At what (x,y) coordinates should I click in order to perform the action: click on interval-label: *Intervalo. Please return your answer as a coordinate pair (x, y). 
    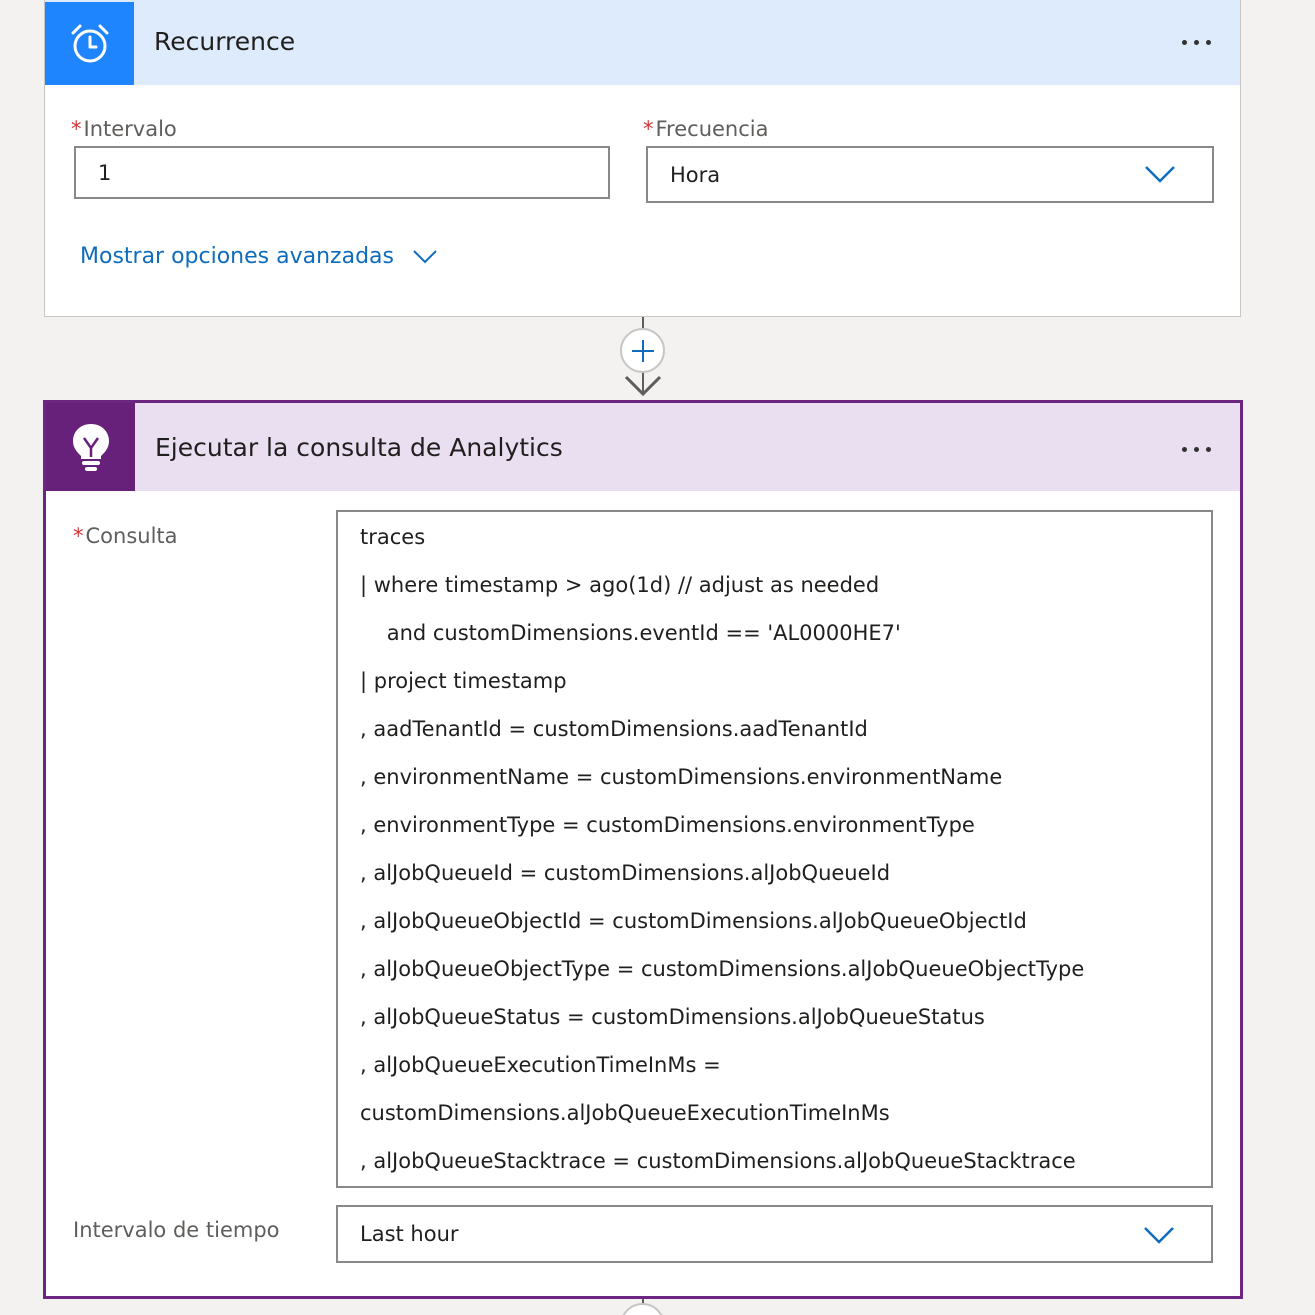
    Looking at the image, I should click on (124, 129).